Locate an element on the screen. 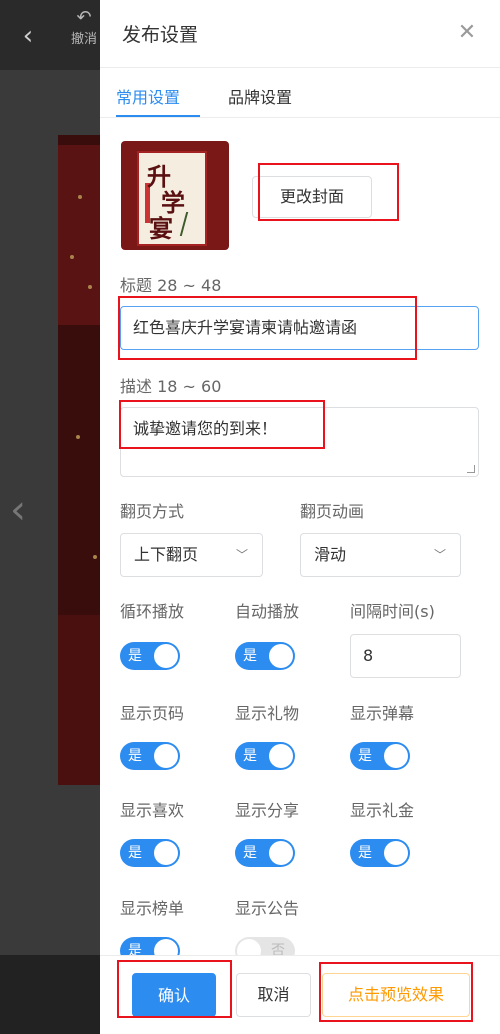  interval-input: 8 is located at coordinates (405, 656).